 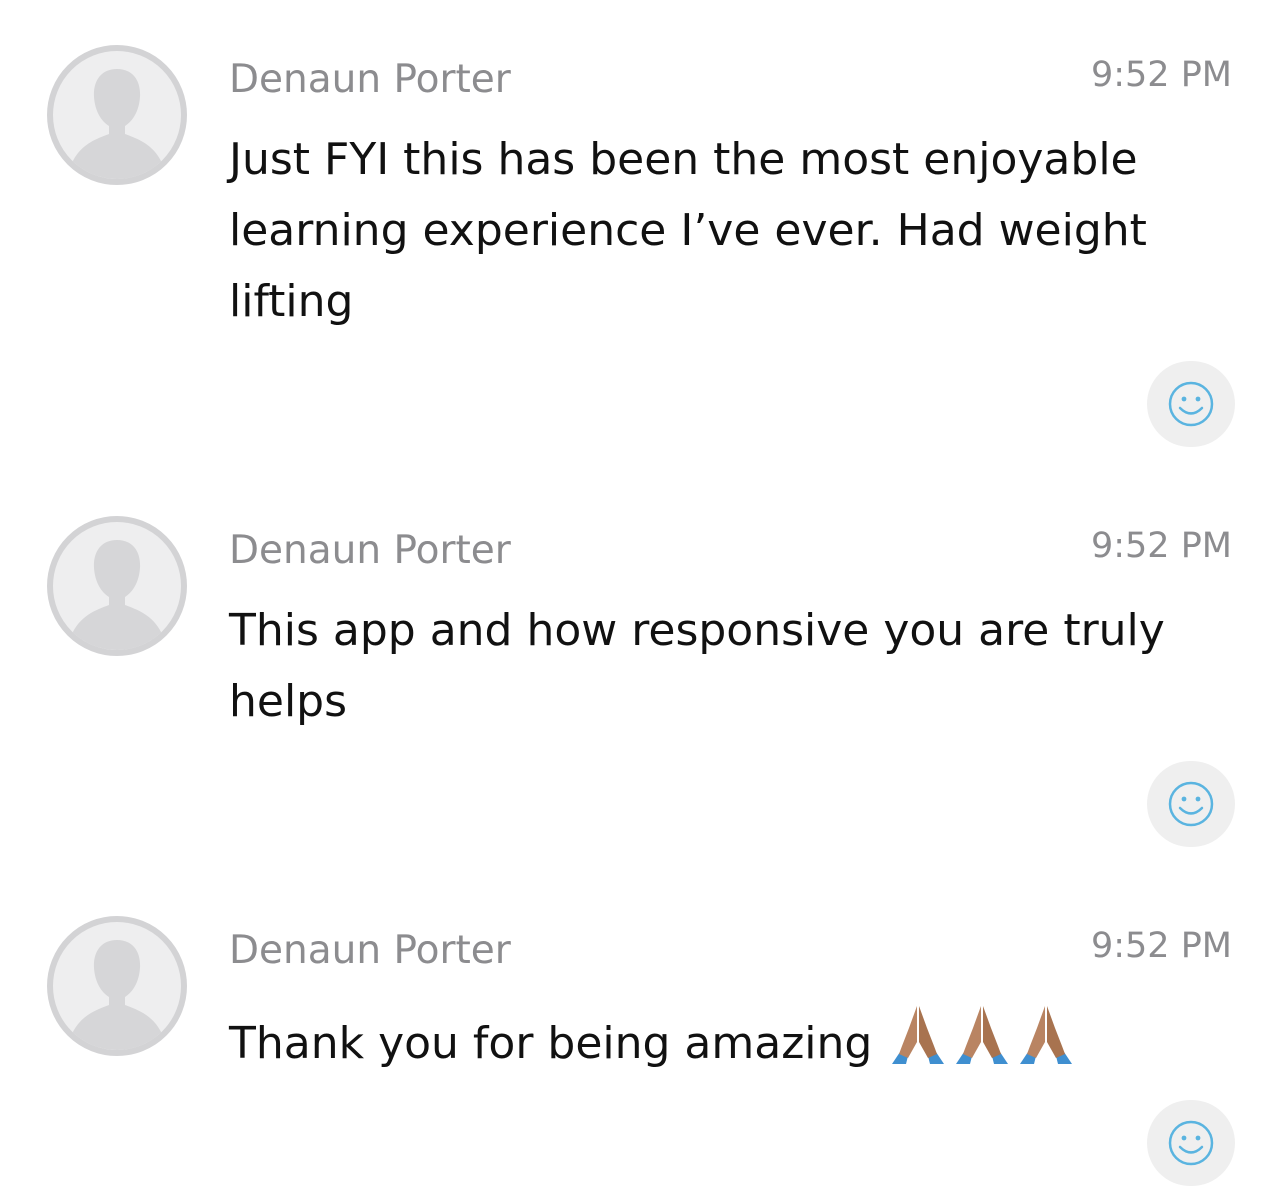 What do you see at coordinates (551, 1043) in the screenshot?
I see `message-text-content: Thank you for being amazing` at bounding box center [551, 1043].